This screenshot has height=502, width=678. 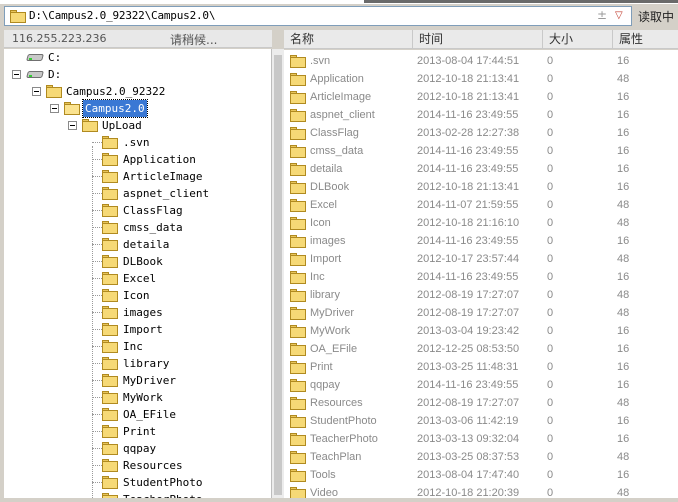 I want to click on table-row: .svn 2013-08-04 17:44:51 0 16, so click(x=481, y=61).